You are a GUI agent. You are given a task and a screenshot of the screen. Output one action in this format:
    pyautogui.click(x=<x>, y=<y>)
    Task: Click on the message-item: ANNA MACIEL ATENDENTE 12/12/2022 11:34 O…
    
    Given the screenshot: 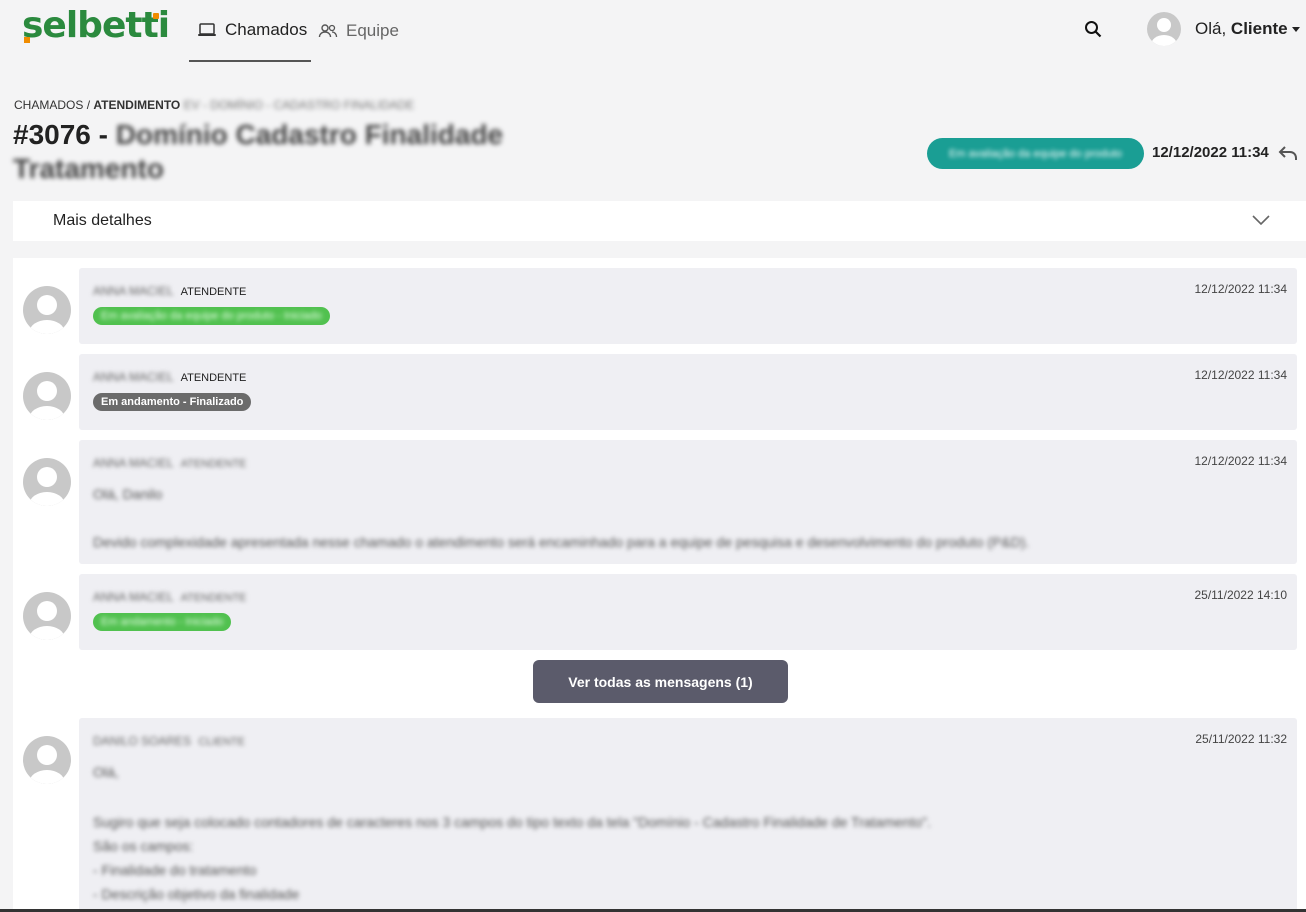 What is the action you would take?
    pyautogui.click(x=688, y=502)
    